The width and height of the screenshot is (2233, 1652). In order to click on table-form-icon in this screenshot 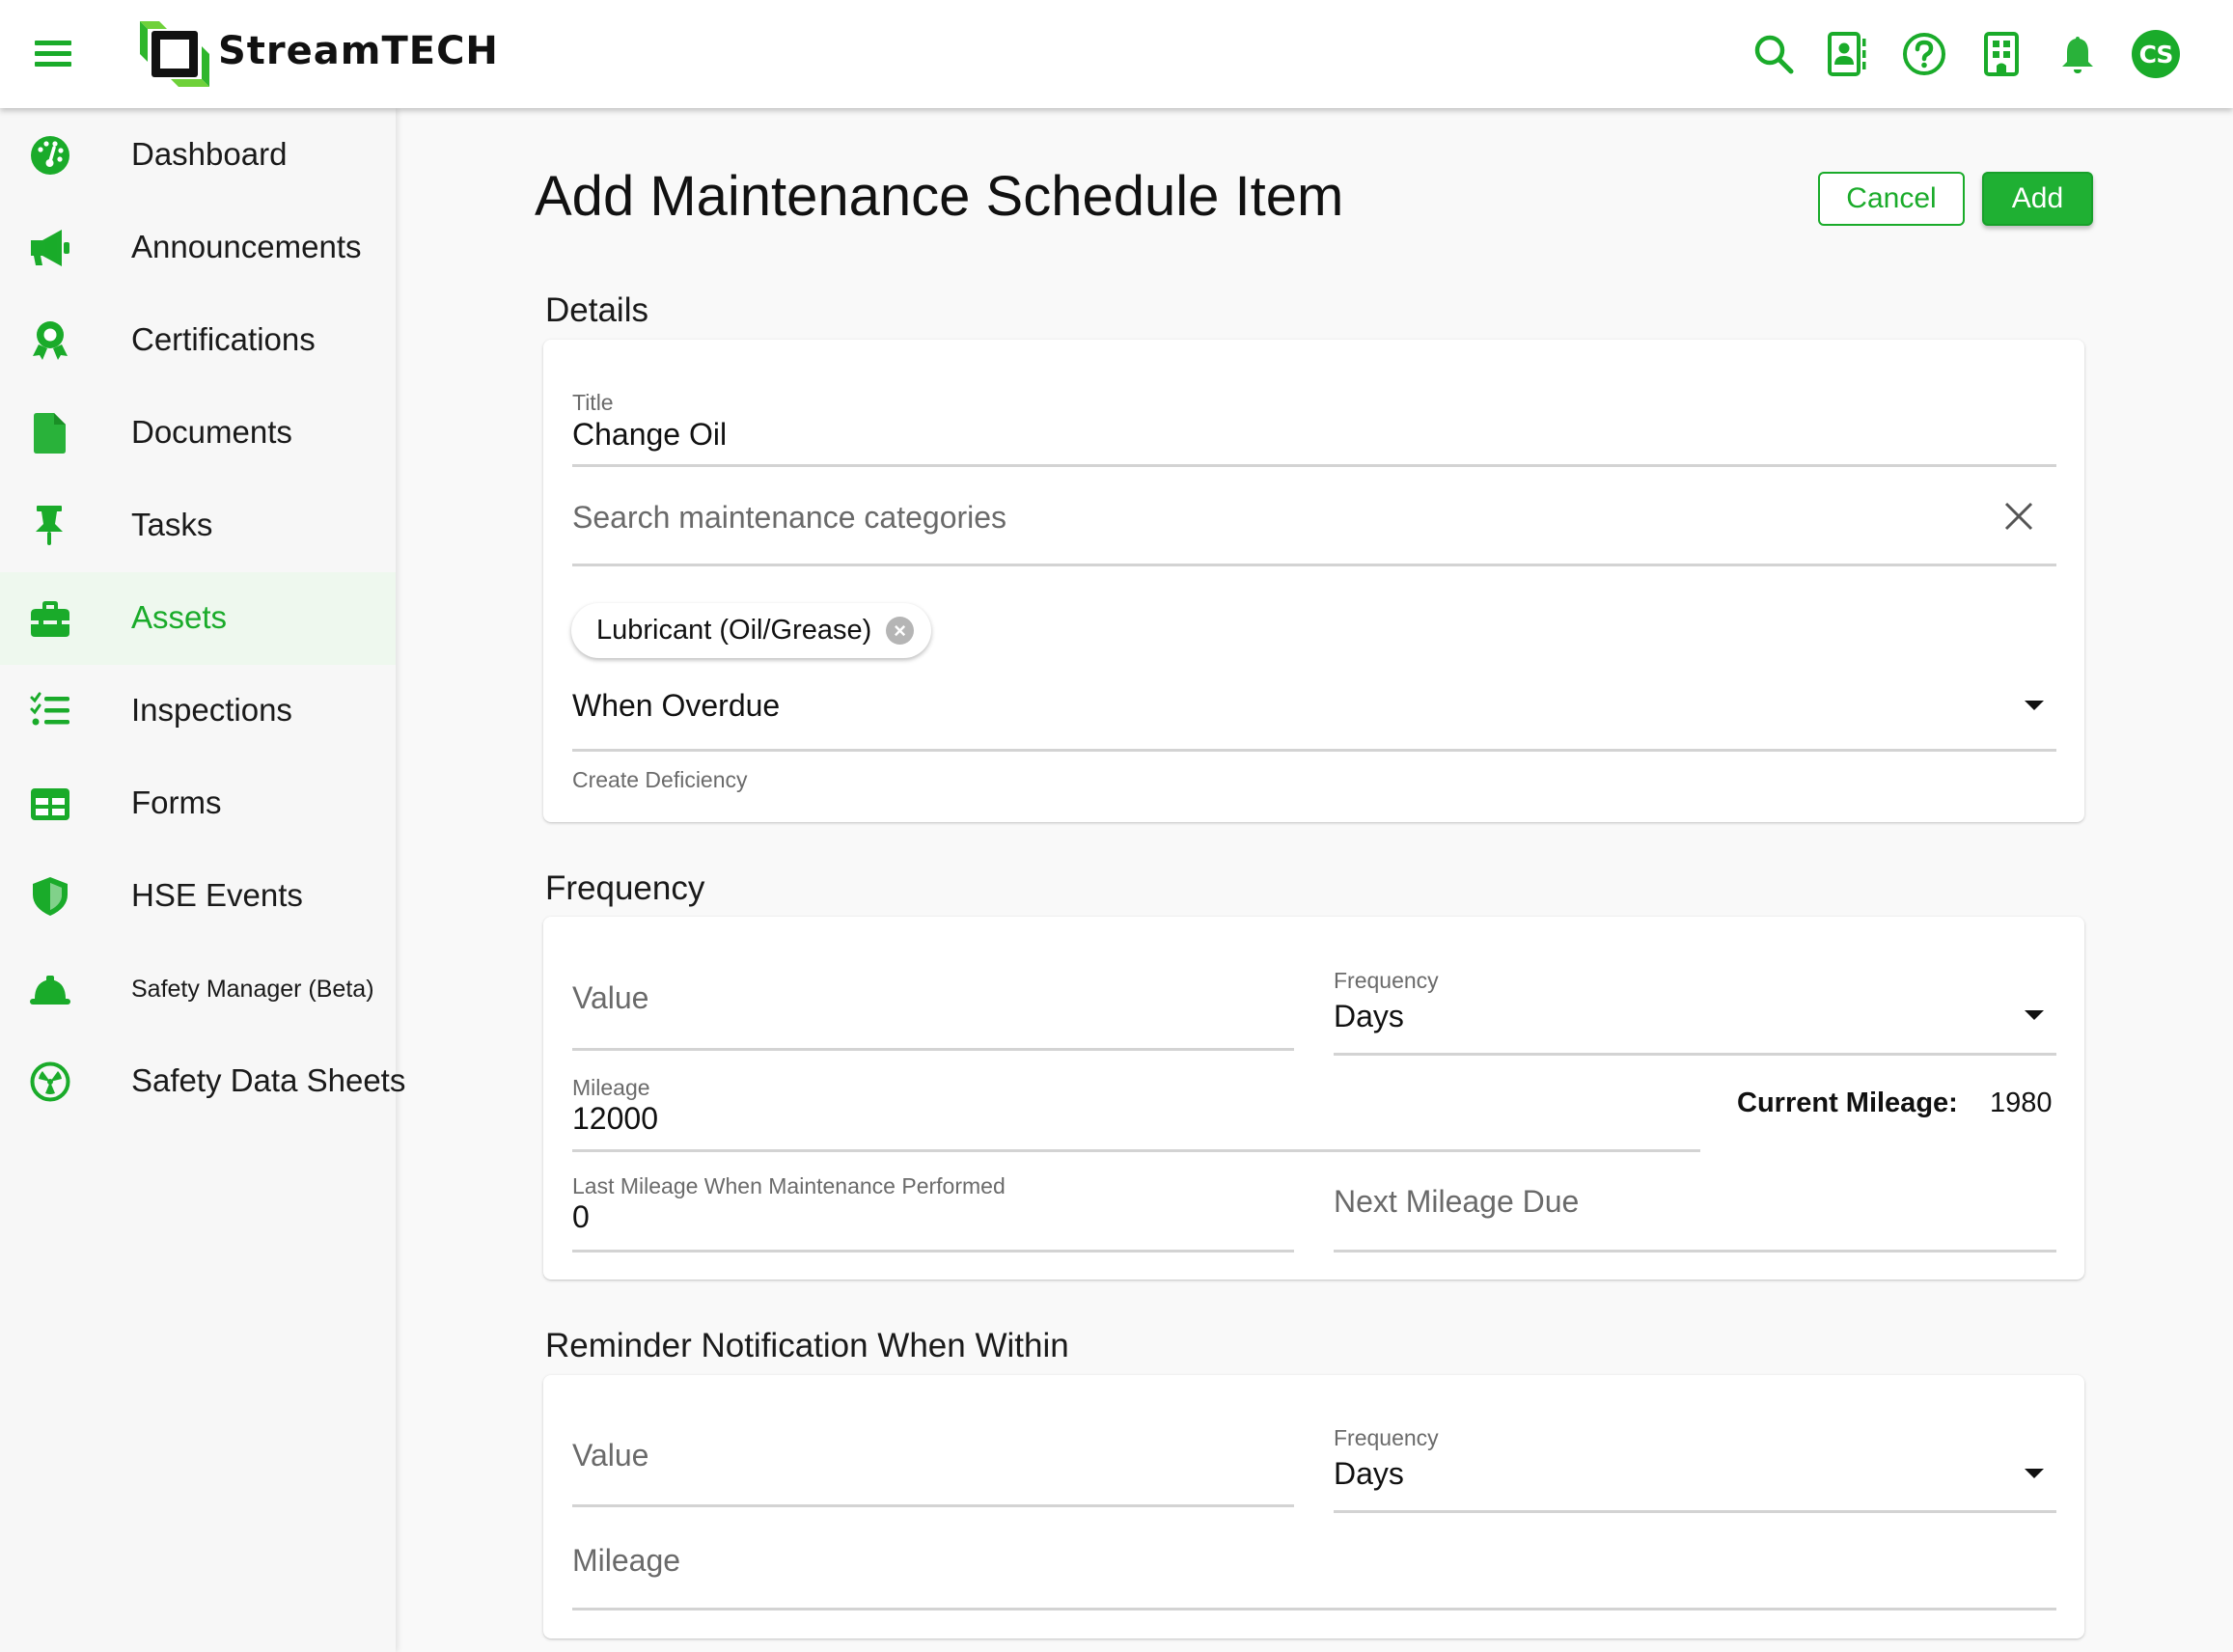, I will do `click(50, 804)`.